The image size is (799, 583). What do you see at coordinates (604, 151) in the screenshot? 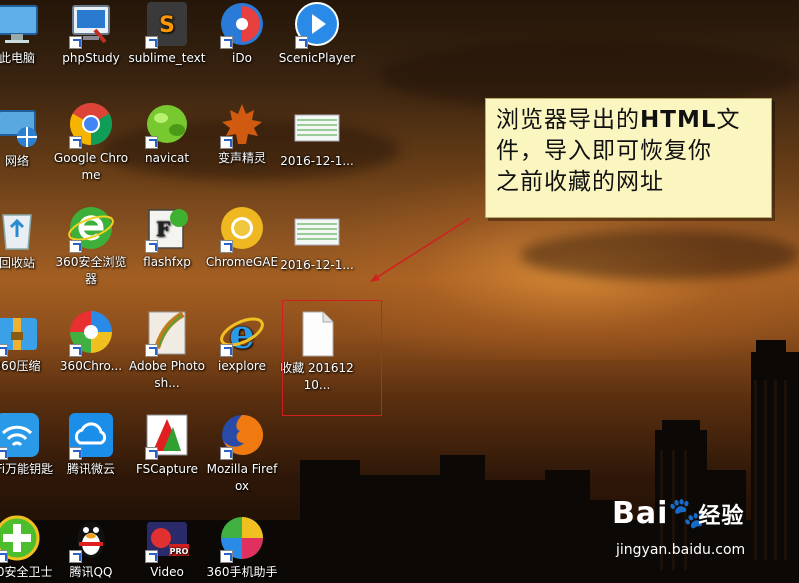
I see `annotation-line-2: 件，导入即可恢复你` at bounding box center [604, 151].